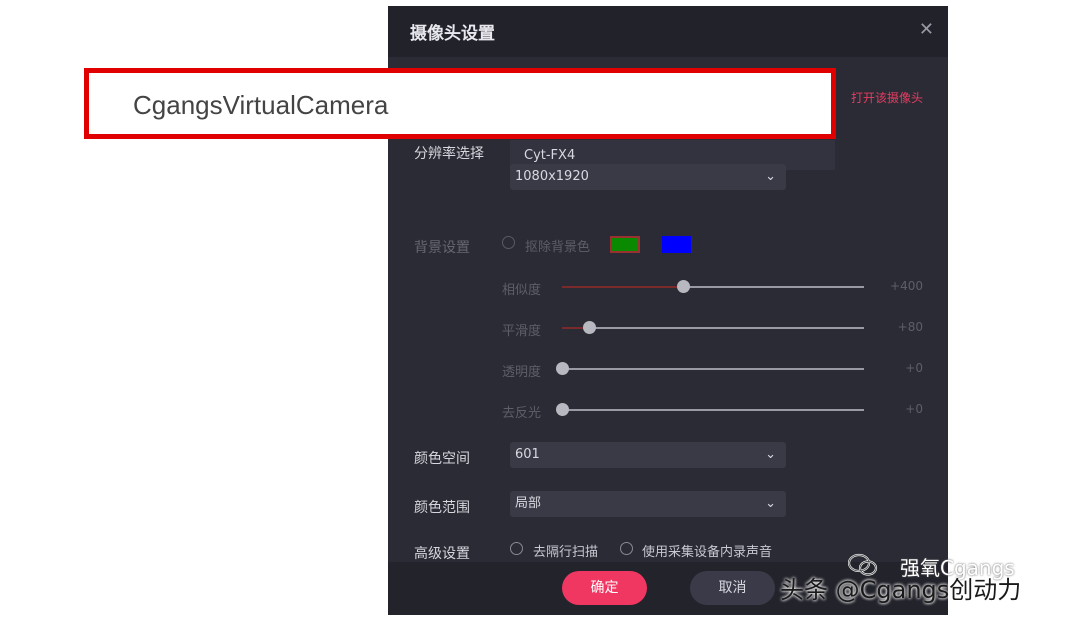 The width and height of the screenshot is (1080, 619). Describe the element at coordinates (550, 155) in the screenshot. I see `camera-option-label: Cyt-FX4` at that location.